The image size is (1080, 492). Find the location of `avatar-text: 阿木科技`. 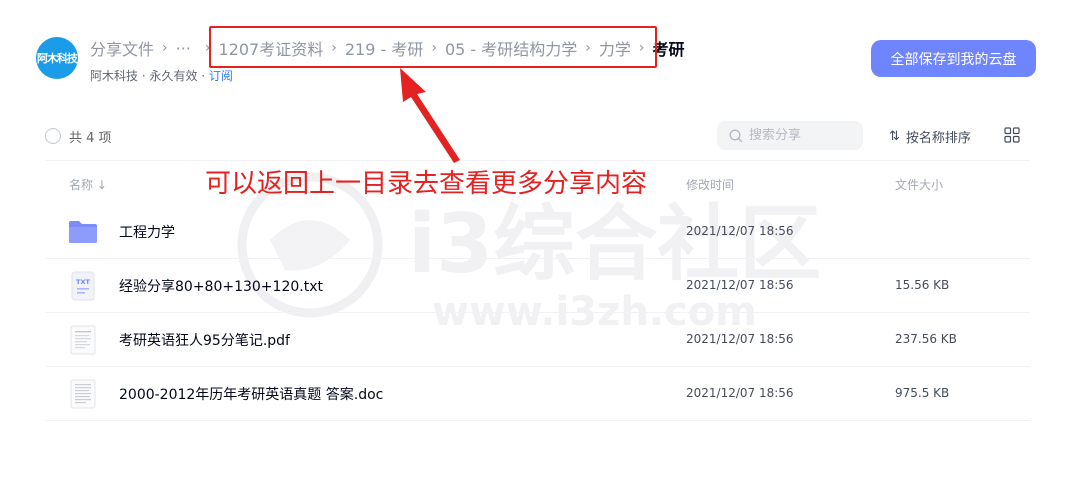

avatar-text: 阿木科技 is located at coordinates (57, 58).